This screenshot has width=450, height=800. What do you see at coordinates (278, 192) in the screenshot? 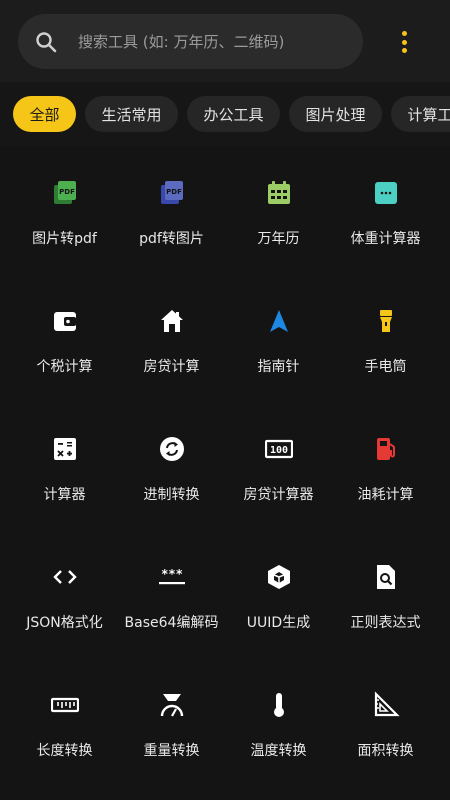
I see `calendar-icon` at bounding box center [278, 192].